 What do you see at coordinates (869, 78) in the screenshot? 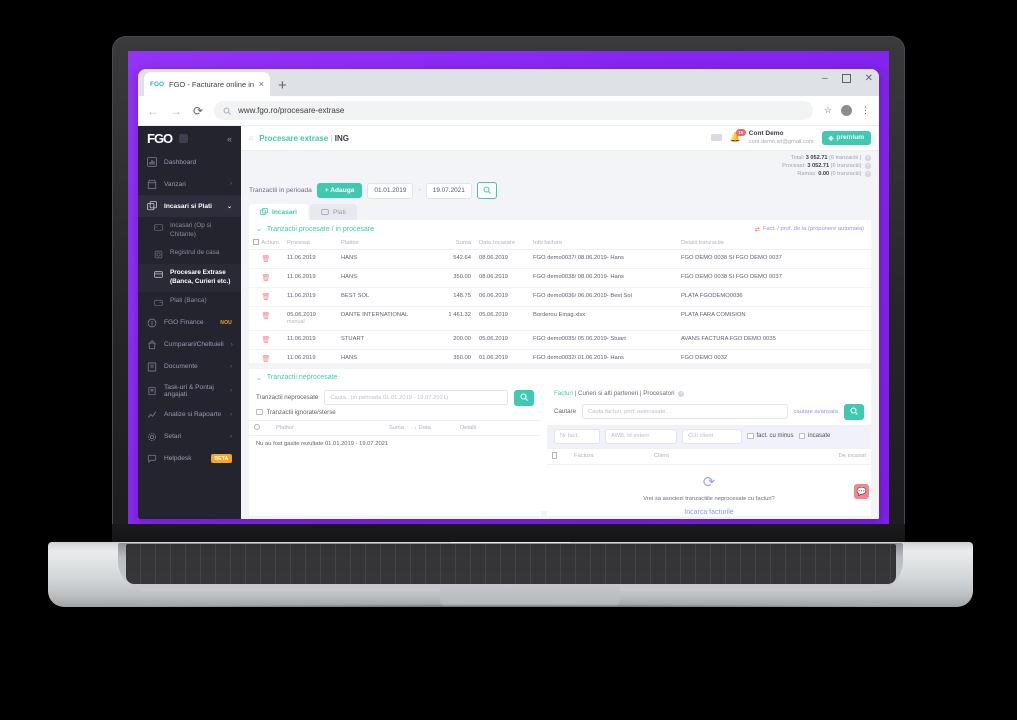
I see `close-window-icon: ✕` at bounding box center [869, 78].